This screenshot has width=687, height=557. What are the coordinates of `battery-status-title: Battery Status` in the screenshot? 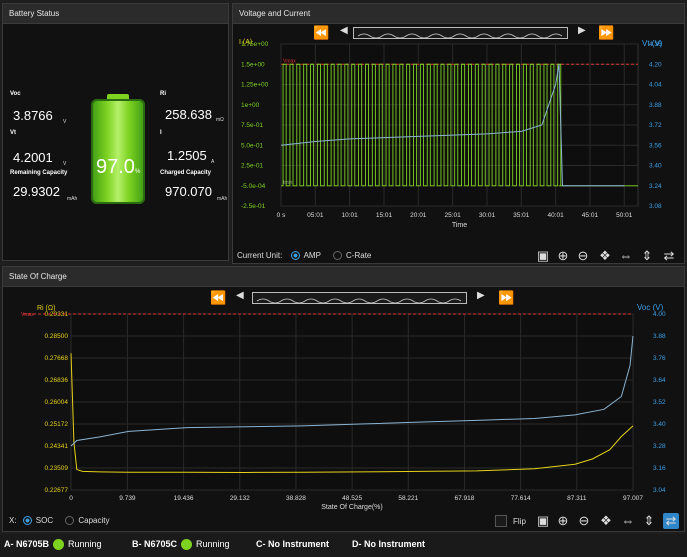 It's located at (115, 14).